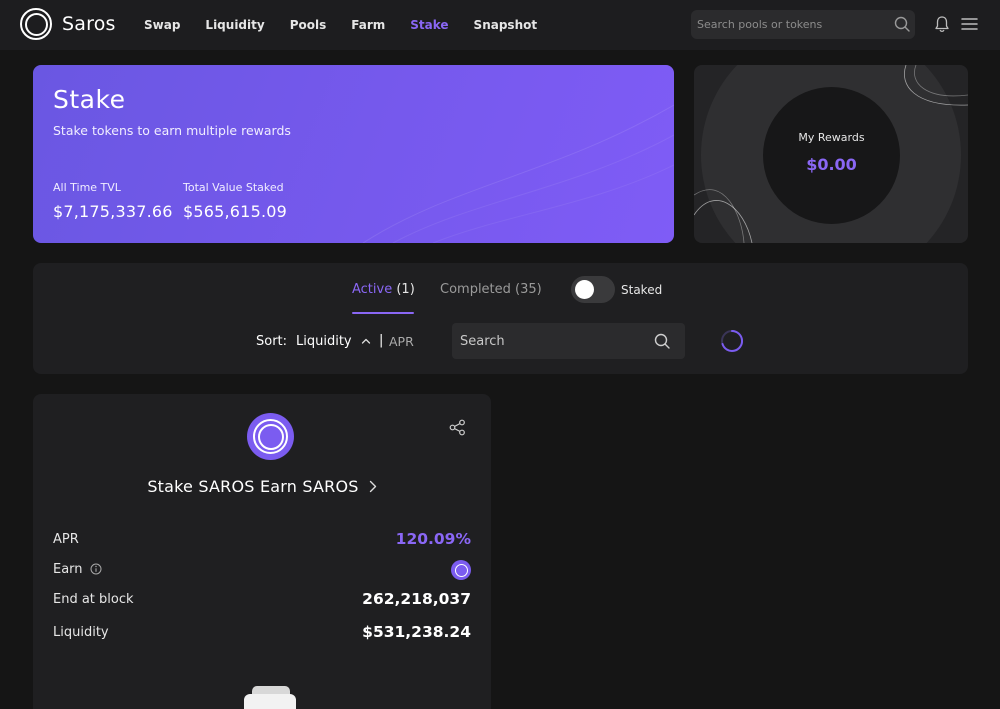 The height and width of the screenshot is (709, 1000). What do you see at coordinates (429, 25) in the screenshot?
I see `nav-link-stake: Stake` at bounding box center [429, 25].